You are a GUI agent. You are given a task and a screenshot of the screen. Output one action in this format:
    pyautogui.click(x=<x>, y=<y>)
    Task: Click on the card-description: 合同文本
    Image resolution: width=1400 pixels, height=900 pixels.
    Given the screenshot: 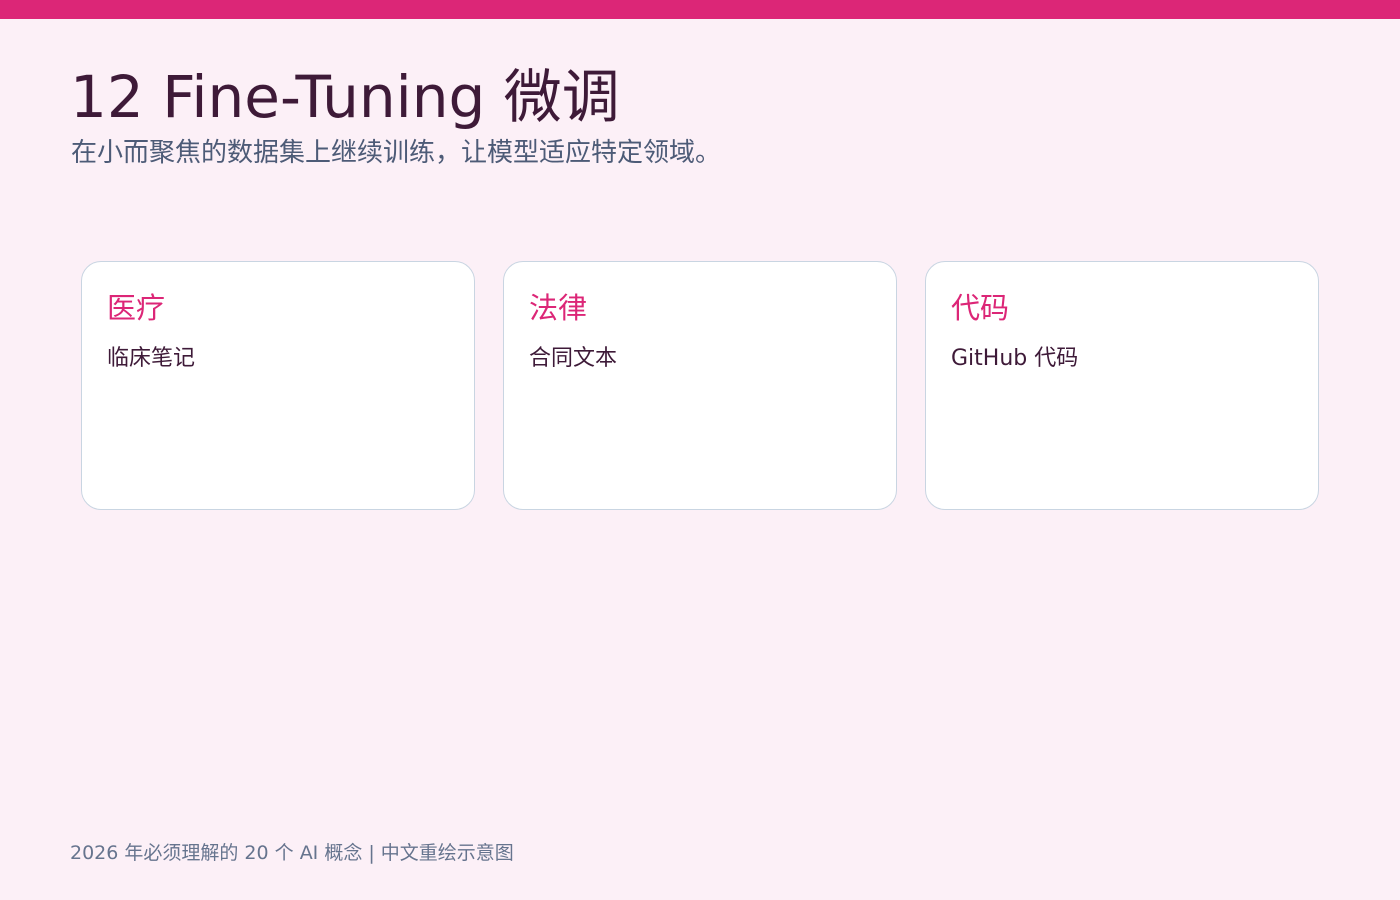 What is the action you would take?
    pyautogui.click(x=573, y=358)
    